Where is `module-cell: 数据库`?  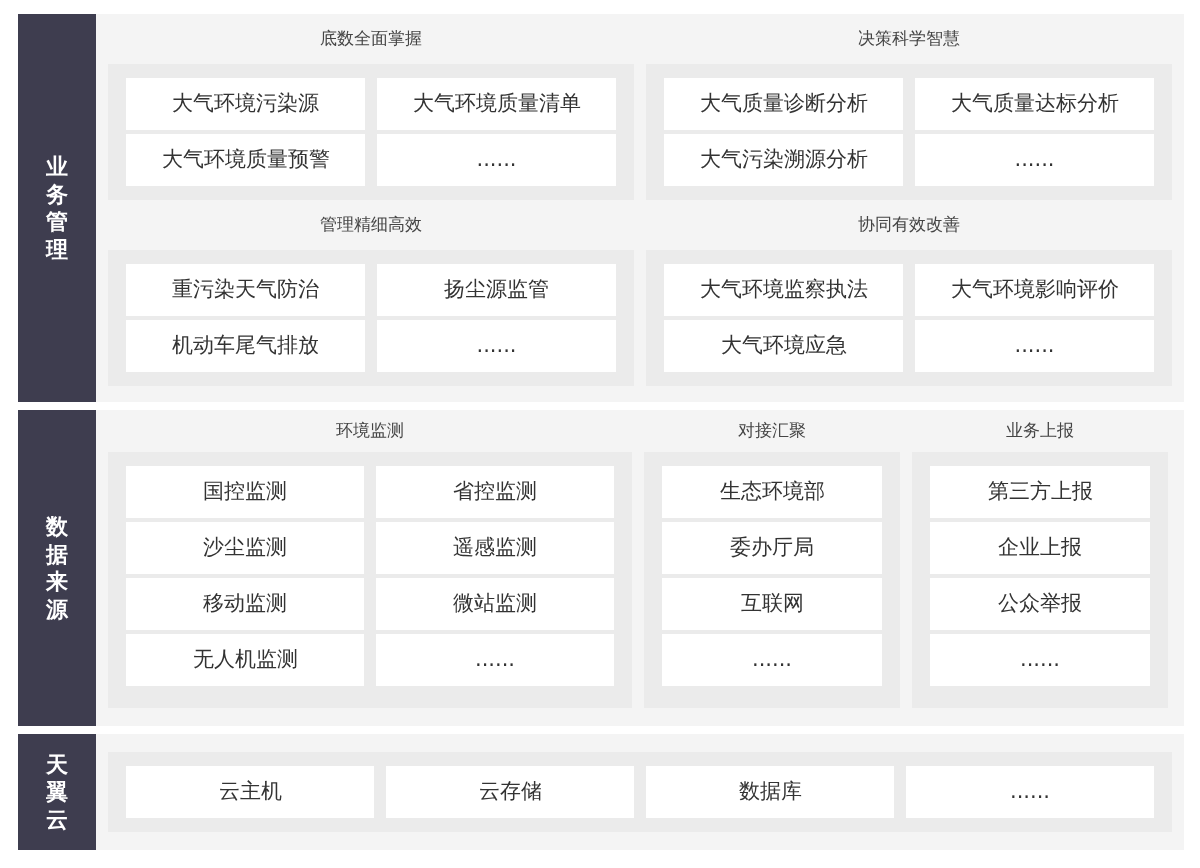
module-cell: 数据库 is located at coordinates (770, 792).